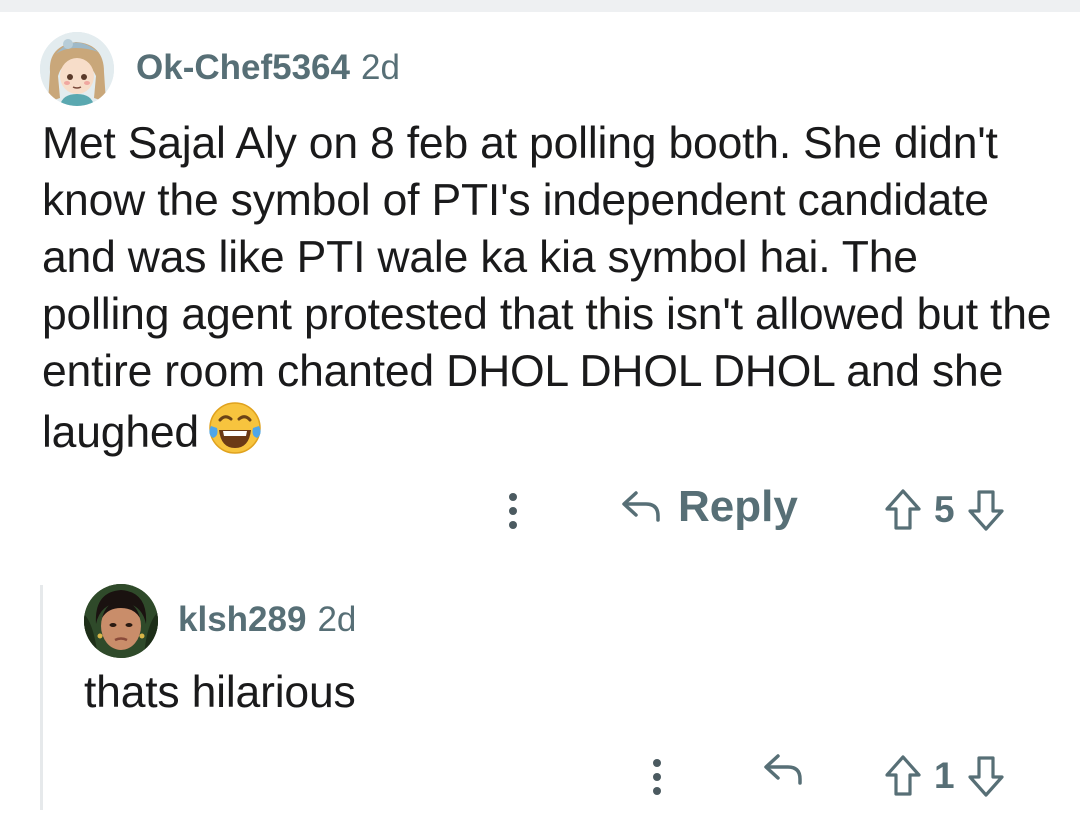 Image resolution: width=1080 pixels, height=828 pixels. What do you see at coordinates (242, 620) in the screenshot?
I see `username: klsh289` at bounding box center [242, 620].